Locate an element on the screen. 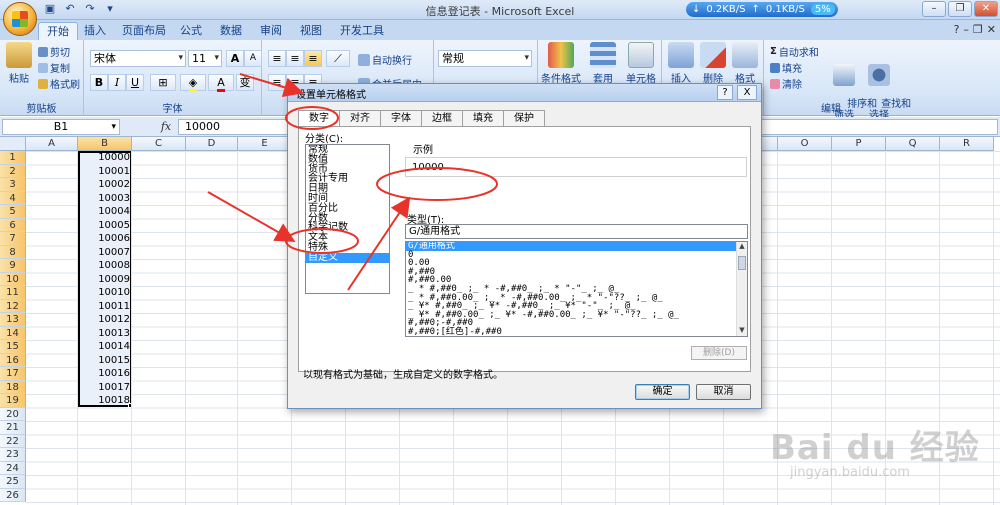  clear-button: 清除 is located at coordinates (786, 83).